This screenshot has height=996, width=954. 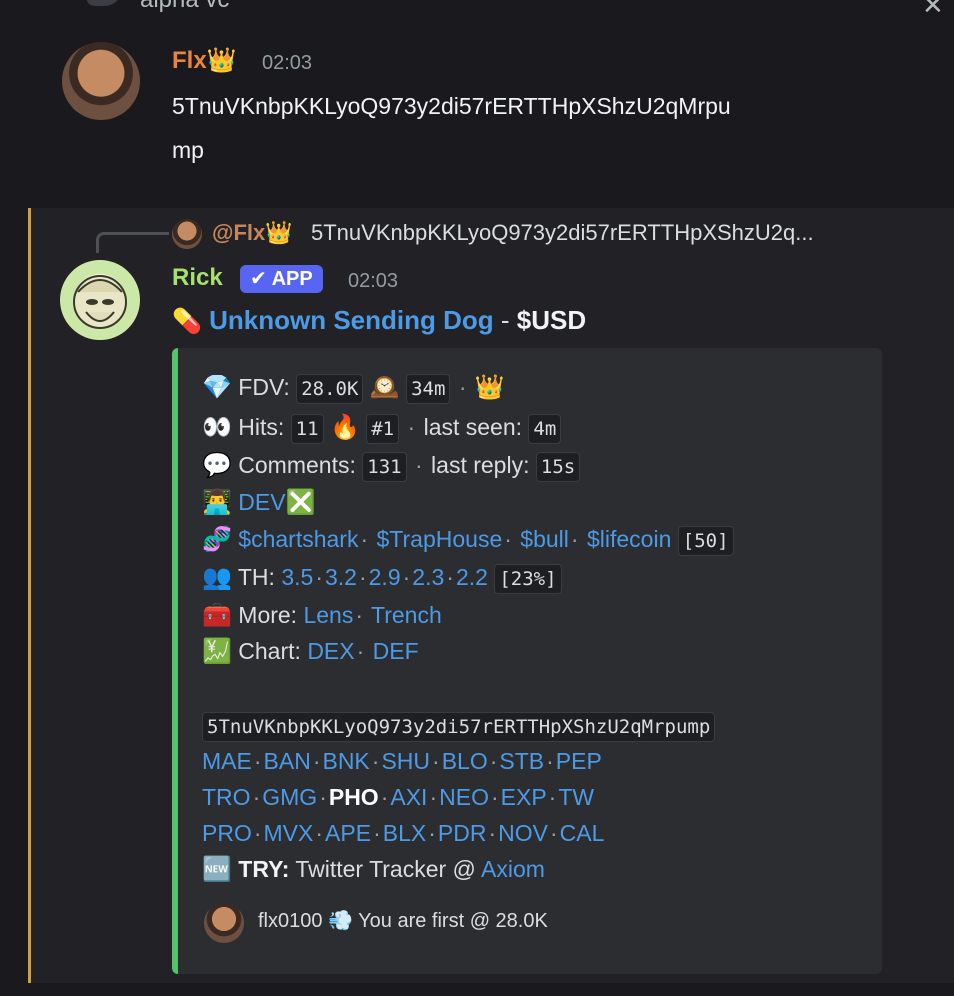 What do you see at coordinates (428, 577) in the screenshot?
I see `holder-link: 2.3` at bounding box center [428, 577].